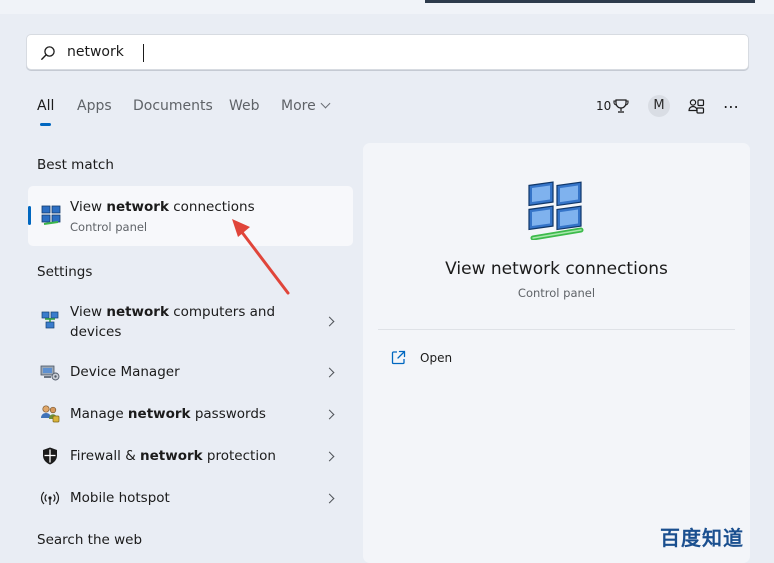  What do you see at coordinates (45, 124) in the screenshot?
I see `active-tab-indicator` at bounding box center [45, 124].